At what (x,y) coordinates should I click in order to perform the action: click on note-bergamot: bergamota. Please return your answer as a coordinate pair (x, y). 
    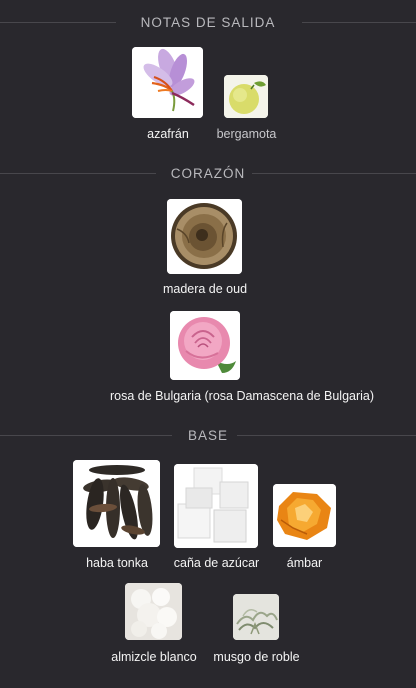
    Looking at the image, I should click on (246, 111).